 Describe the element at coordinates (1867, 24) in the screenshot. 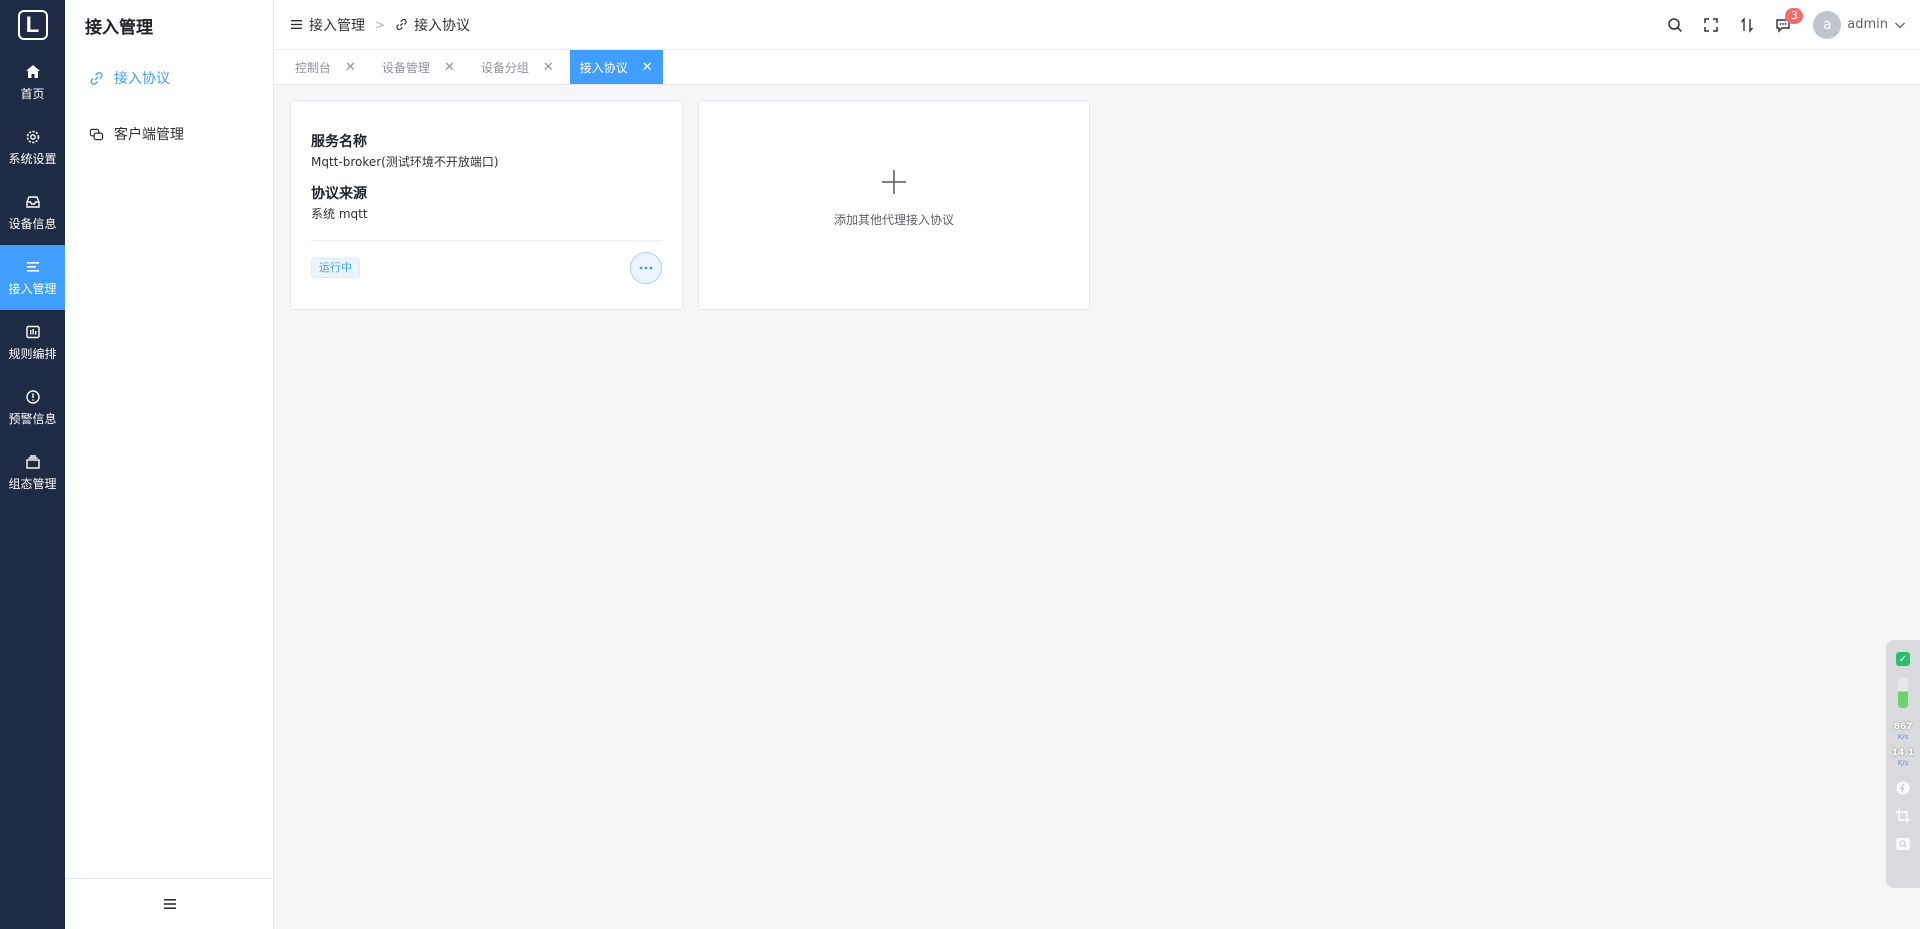

I see `user-name: admin` at that location.